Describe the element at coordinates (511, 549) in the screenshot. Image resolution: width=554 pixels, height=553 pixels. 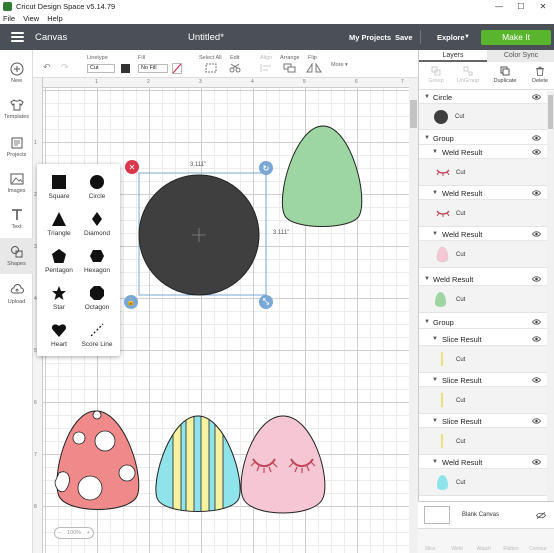
I see `flatten-button: Flatten` at that location.